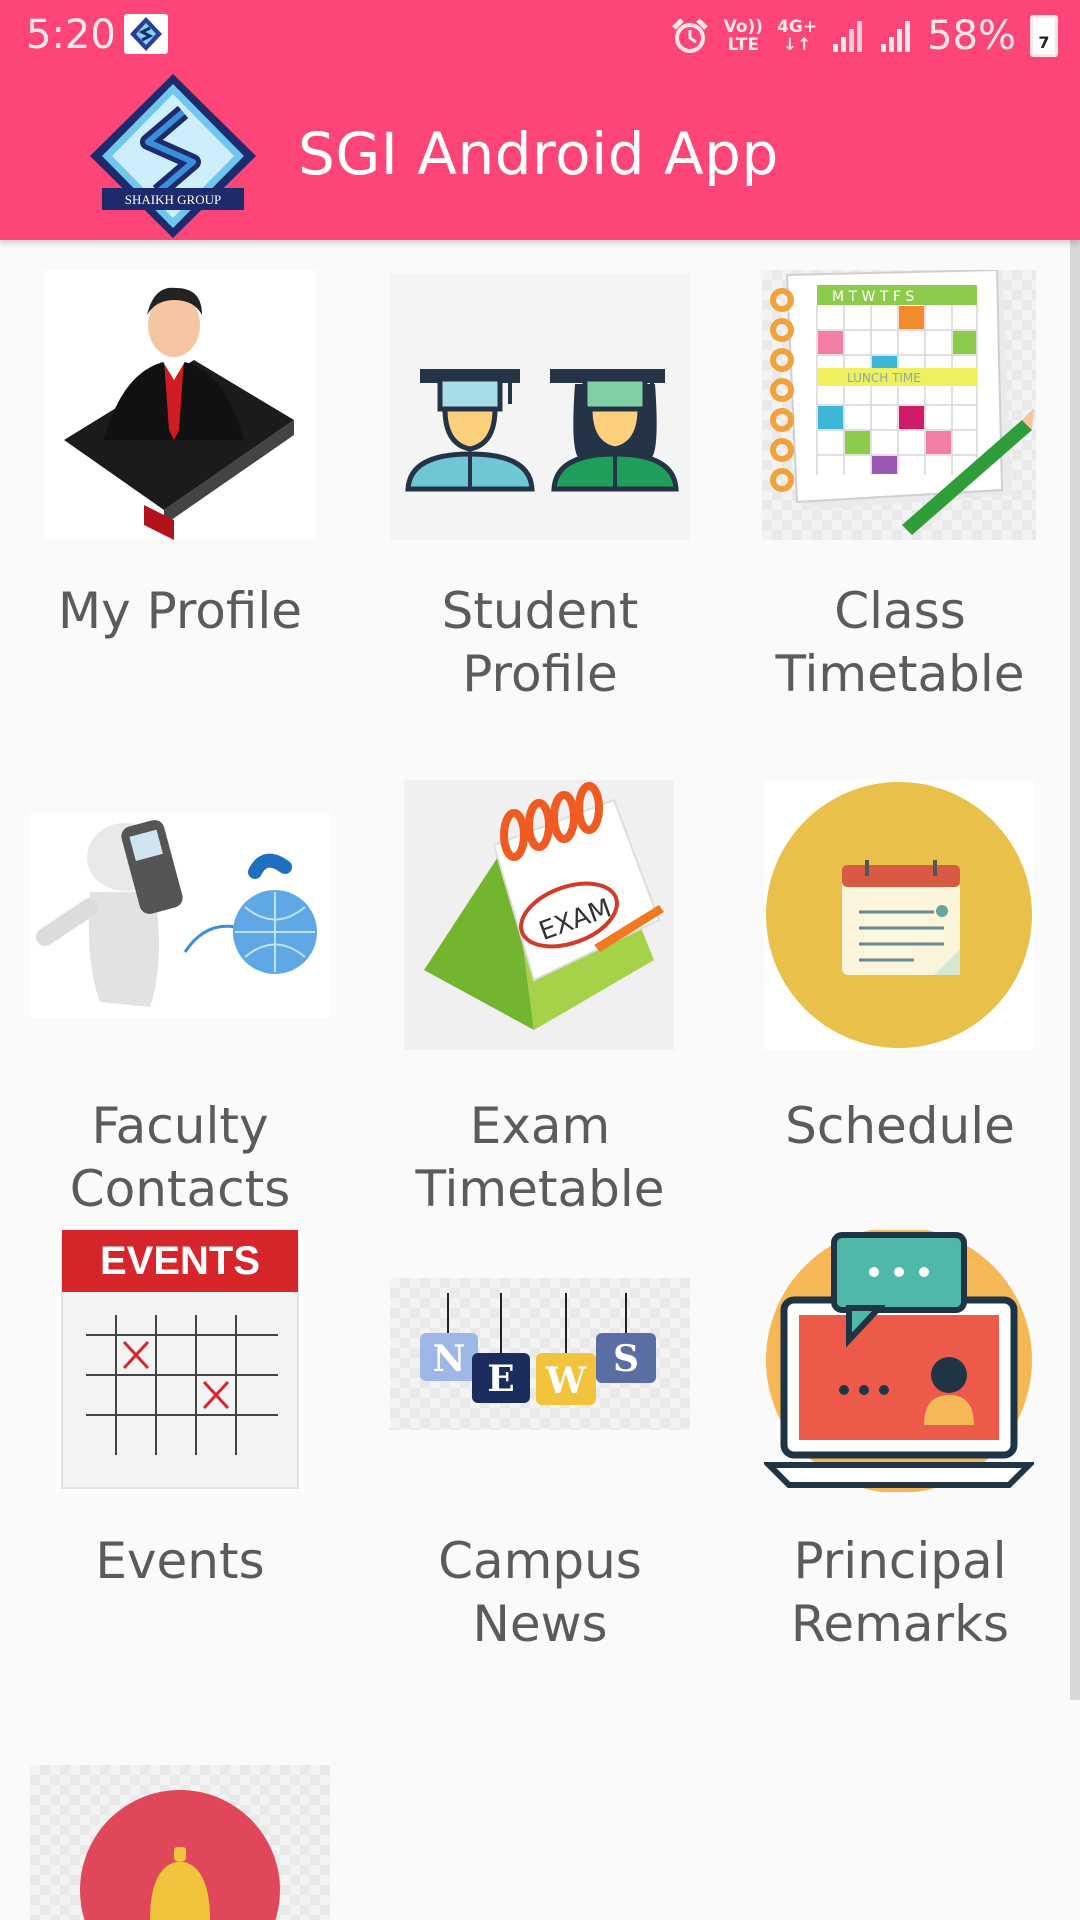 The width and height of the screenshot is (1080, 1920). Describe the element at coordinates (500, 1379) in the screenshot. I see `svg-text: E` at that location.